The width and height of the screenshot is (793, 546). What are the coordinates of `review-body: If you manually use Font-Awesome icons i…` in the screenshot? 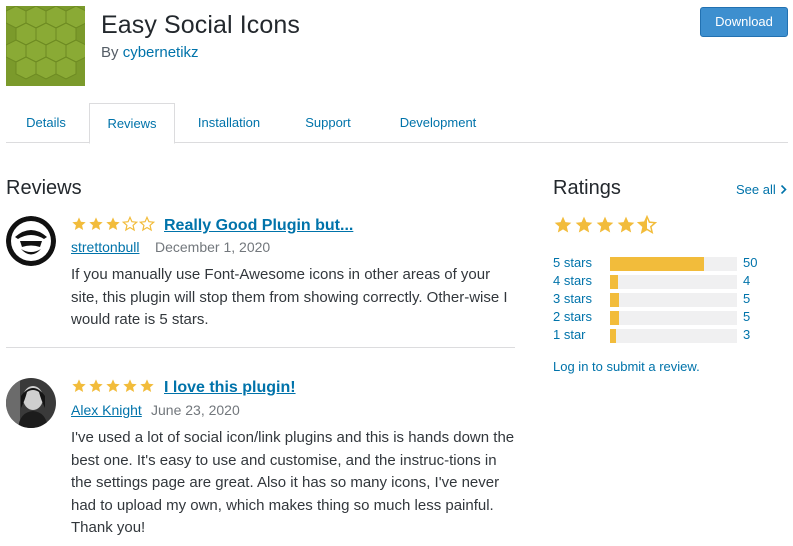 It's located at (289, 297).